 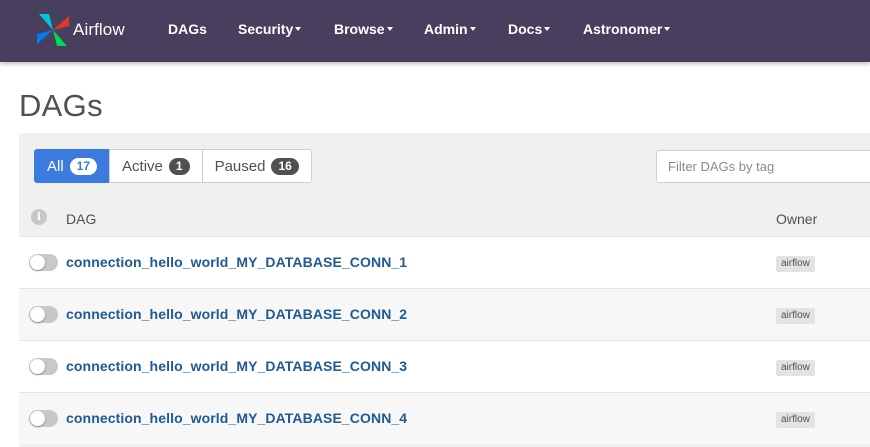 What do you see at coordinates (623, 29) in the screenshot?
I see `nav-astronomer-label: Astronomer` at bounding box center [623, 29].